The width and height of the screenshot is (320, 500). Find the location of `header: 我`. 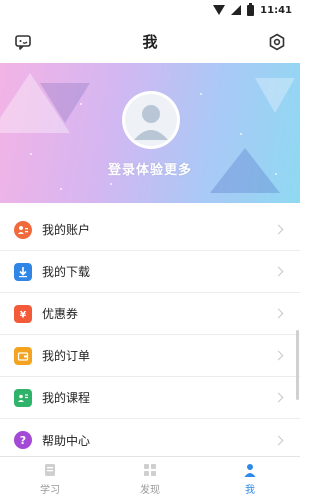

header: 我 is located at coordinates (150, 41).